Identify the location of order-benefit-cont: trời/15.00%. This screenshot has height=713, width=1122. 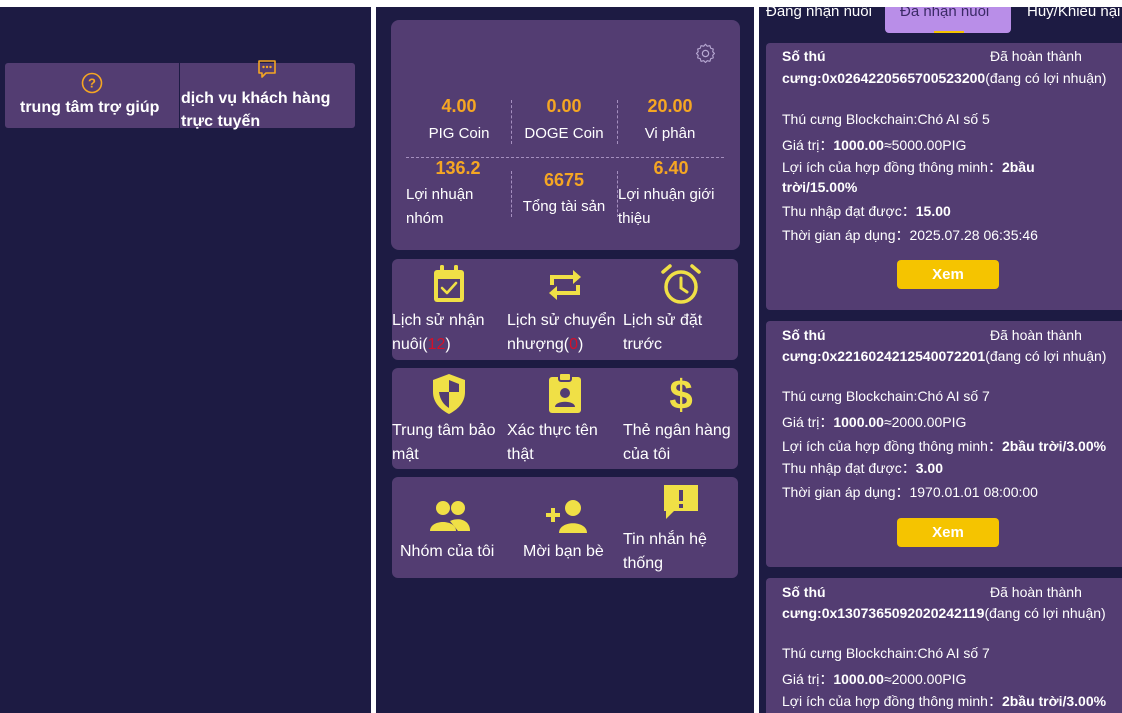
(820, 187).